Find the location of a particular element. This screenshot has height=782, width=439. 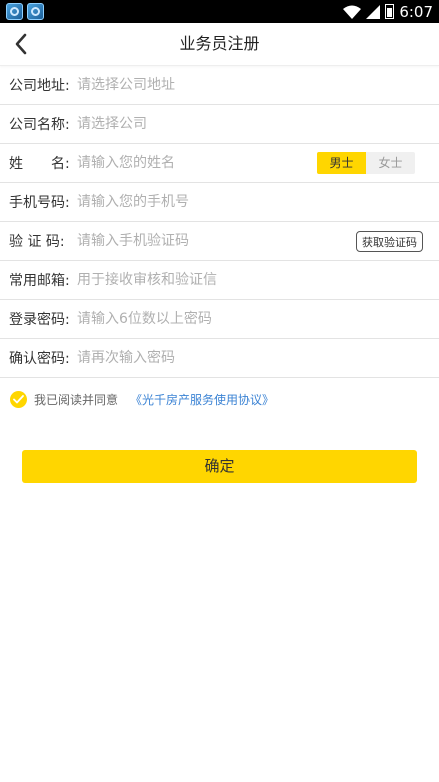

checkmark-icon is located at coordinates (18, 399).